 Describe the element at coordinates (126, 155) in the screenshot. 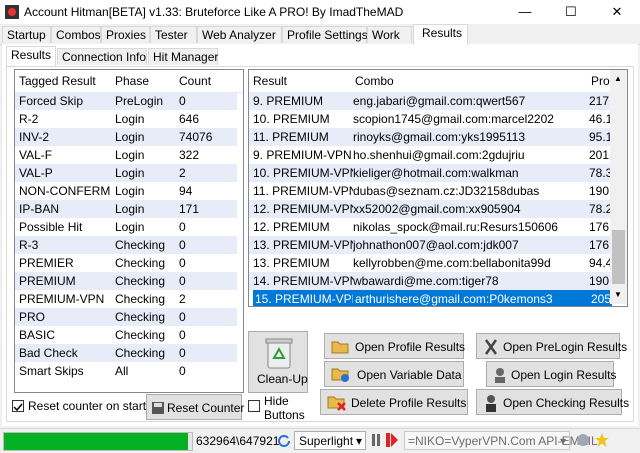

I see `tagged-result-row: VAL-F Login 322` at that location.